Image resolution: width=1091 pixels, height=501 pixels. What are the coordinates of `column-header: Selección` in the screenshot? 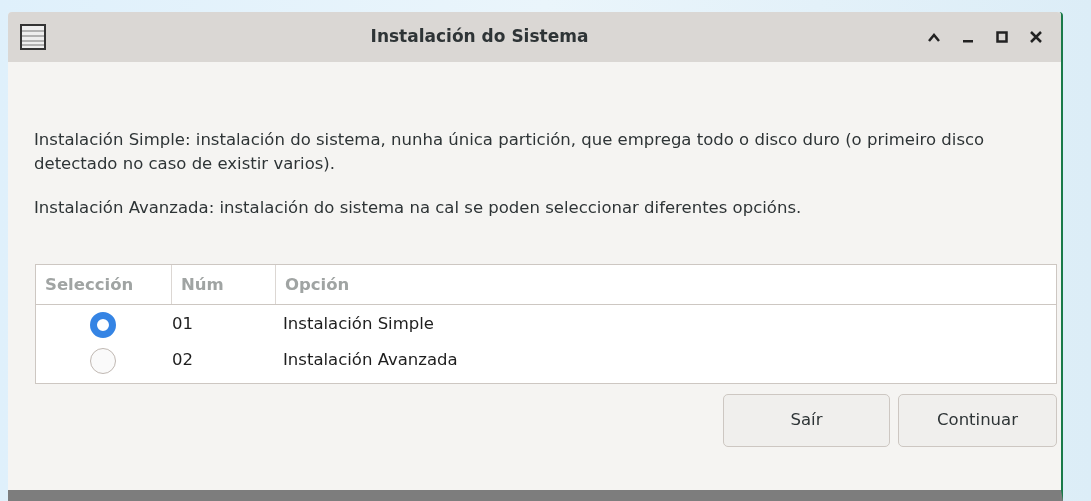 It's located at (104, 284).